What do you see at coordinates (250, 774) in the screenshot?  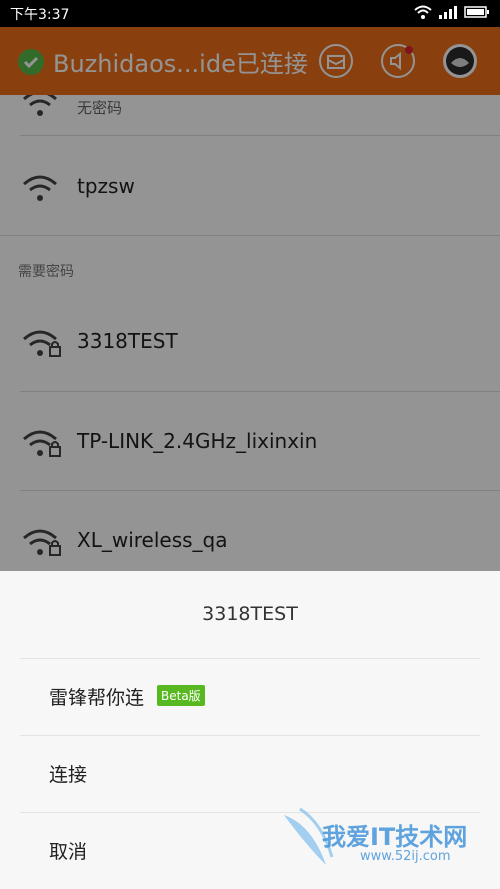 I see `connect-option: 连接` at bounding box center [250, 774].